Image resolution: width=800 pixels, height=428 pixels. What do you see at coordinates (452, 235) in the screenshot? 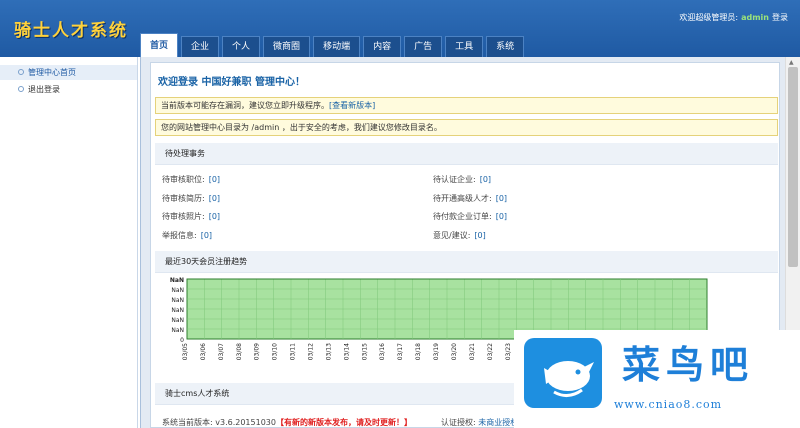
I see `pending-label: 意见/建议:` at bounding box center [452, 235].